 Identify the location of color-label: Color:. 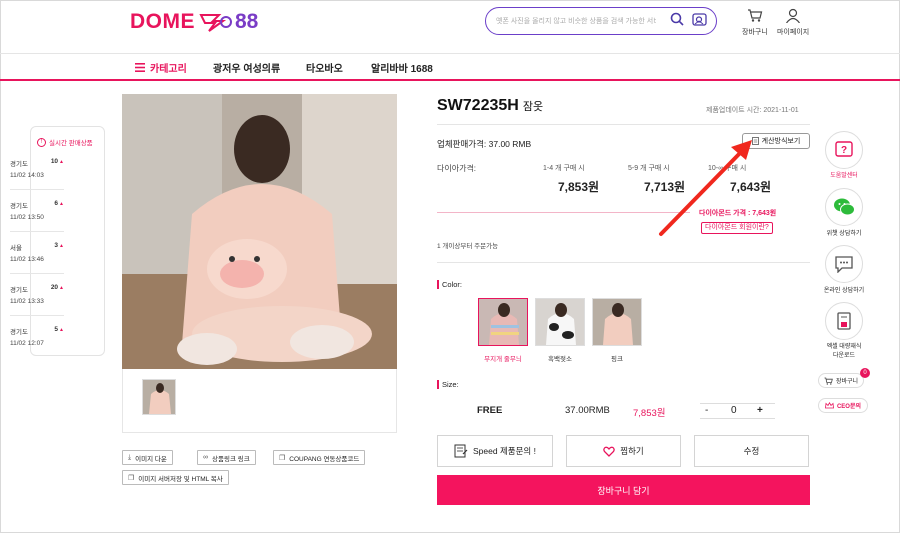
(449, 284).